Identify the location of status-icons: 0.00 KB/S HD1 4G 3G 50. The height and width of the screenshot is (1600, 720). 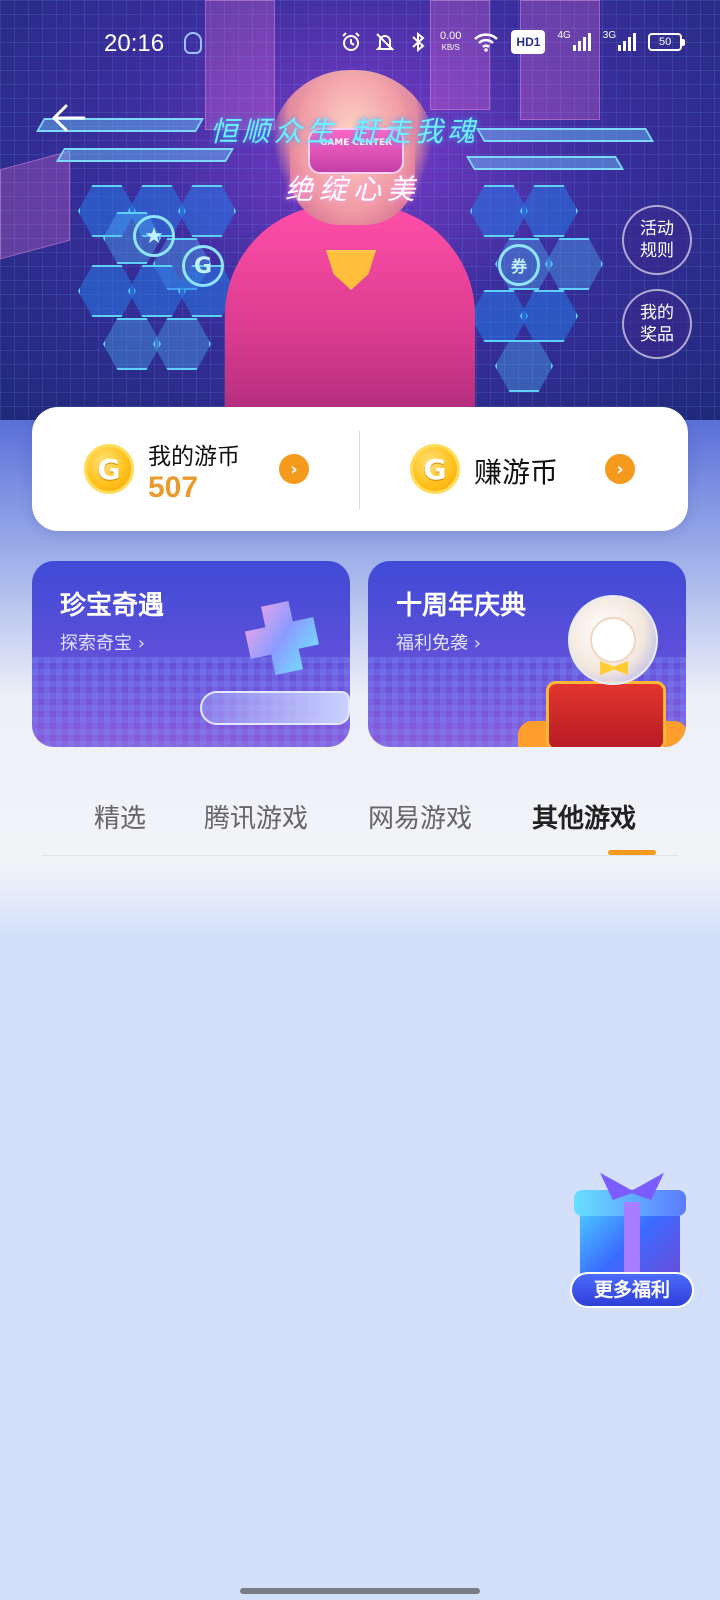
(513, 42).